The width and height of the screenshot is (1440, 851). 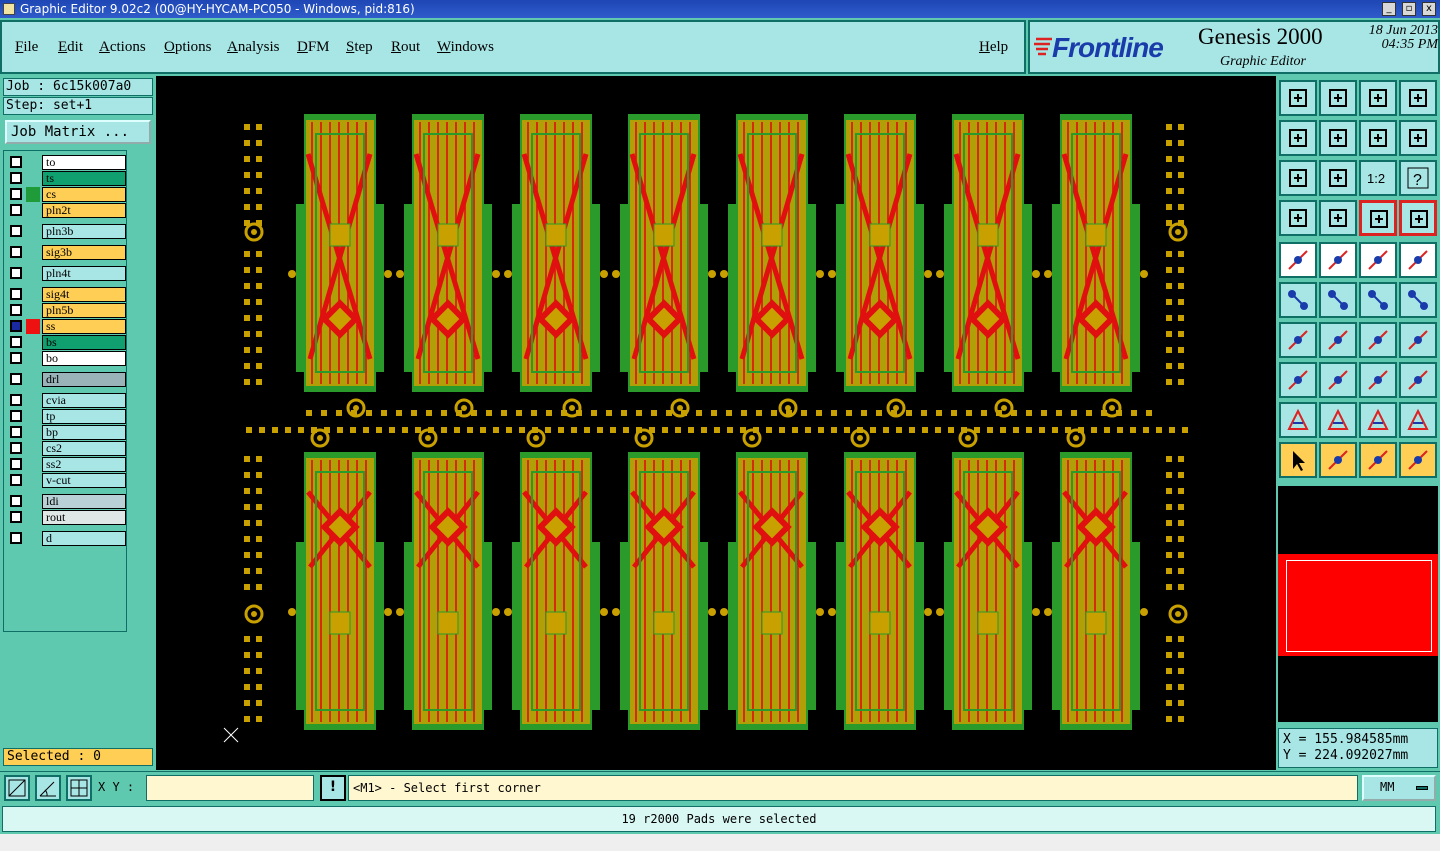 What do you see at coordinates (84, 517) in the screenshot?
I see `layer-name: rout` at bounding box center [84, 517].